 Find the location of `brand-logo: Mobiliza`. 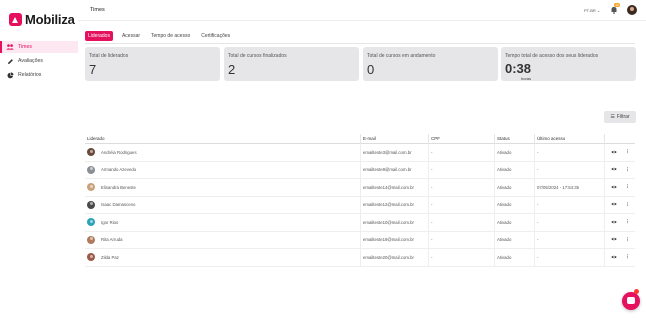

brand-logo: Mobiliza is located at coordinates (42, 19).